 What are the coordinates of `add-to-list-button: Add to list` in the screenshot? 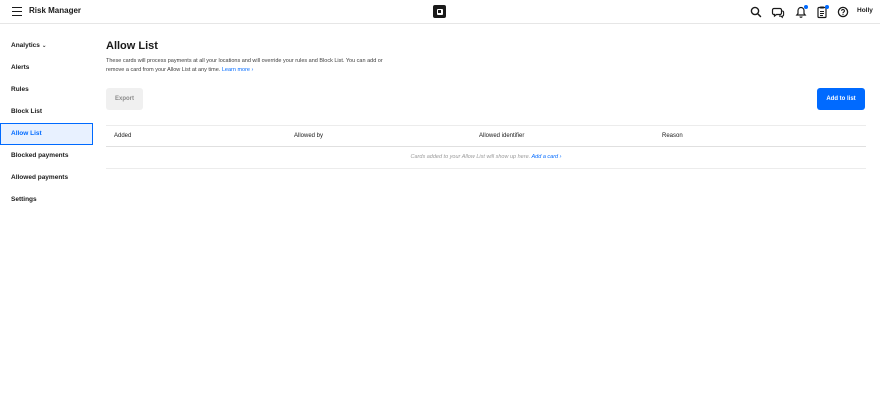 It's located at (841, 99).